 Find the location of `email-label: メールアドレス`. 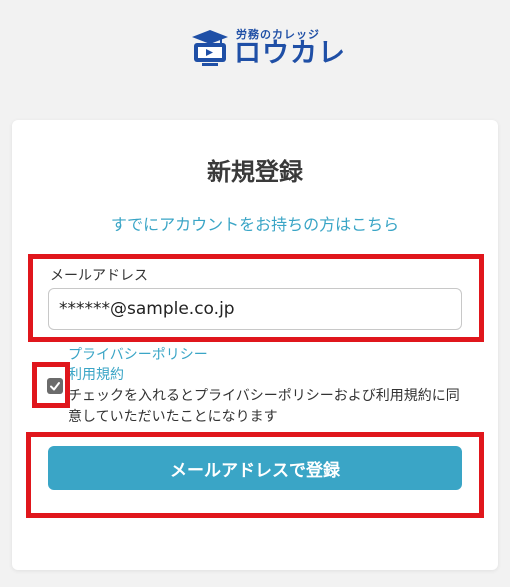

email-label: メールアドレス is located at coordinates (99, 276).